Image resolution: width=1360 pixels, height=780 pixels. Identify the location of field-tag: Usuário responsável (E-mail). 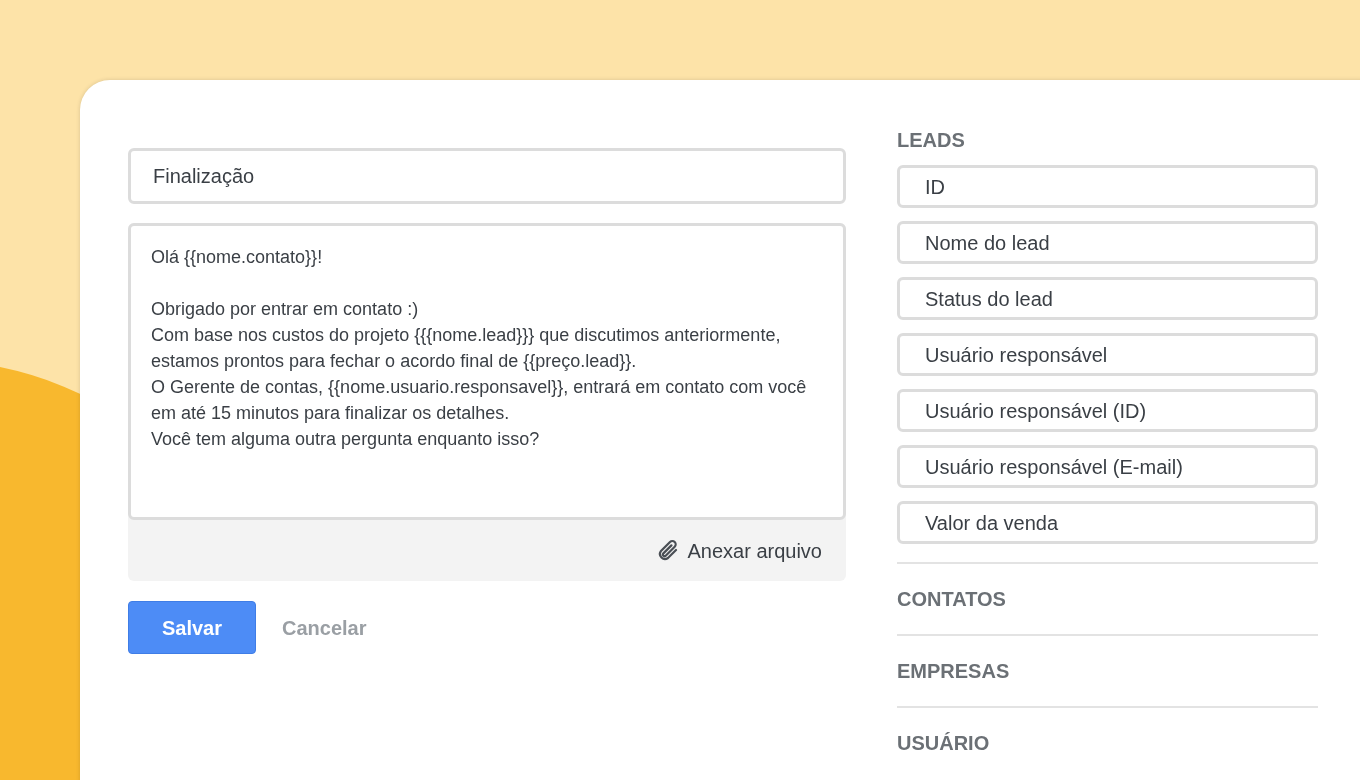
(1107, 466).